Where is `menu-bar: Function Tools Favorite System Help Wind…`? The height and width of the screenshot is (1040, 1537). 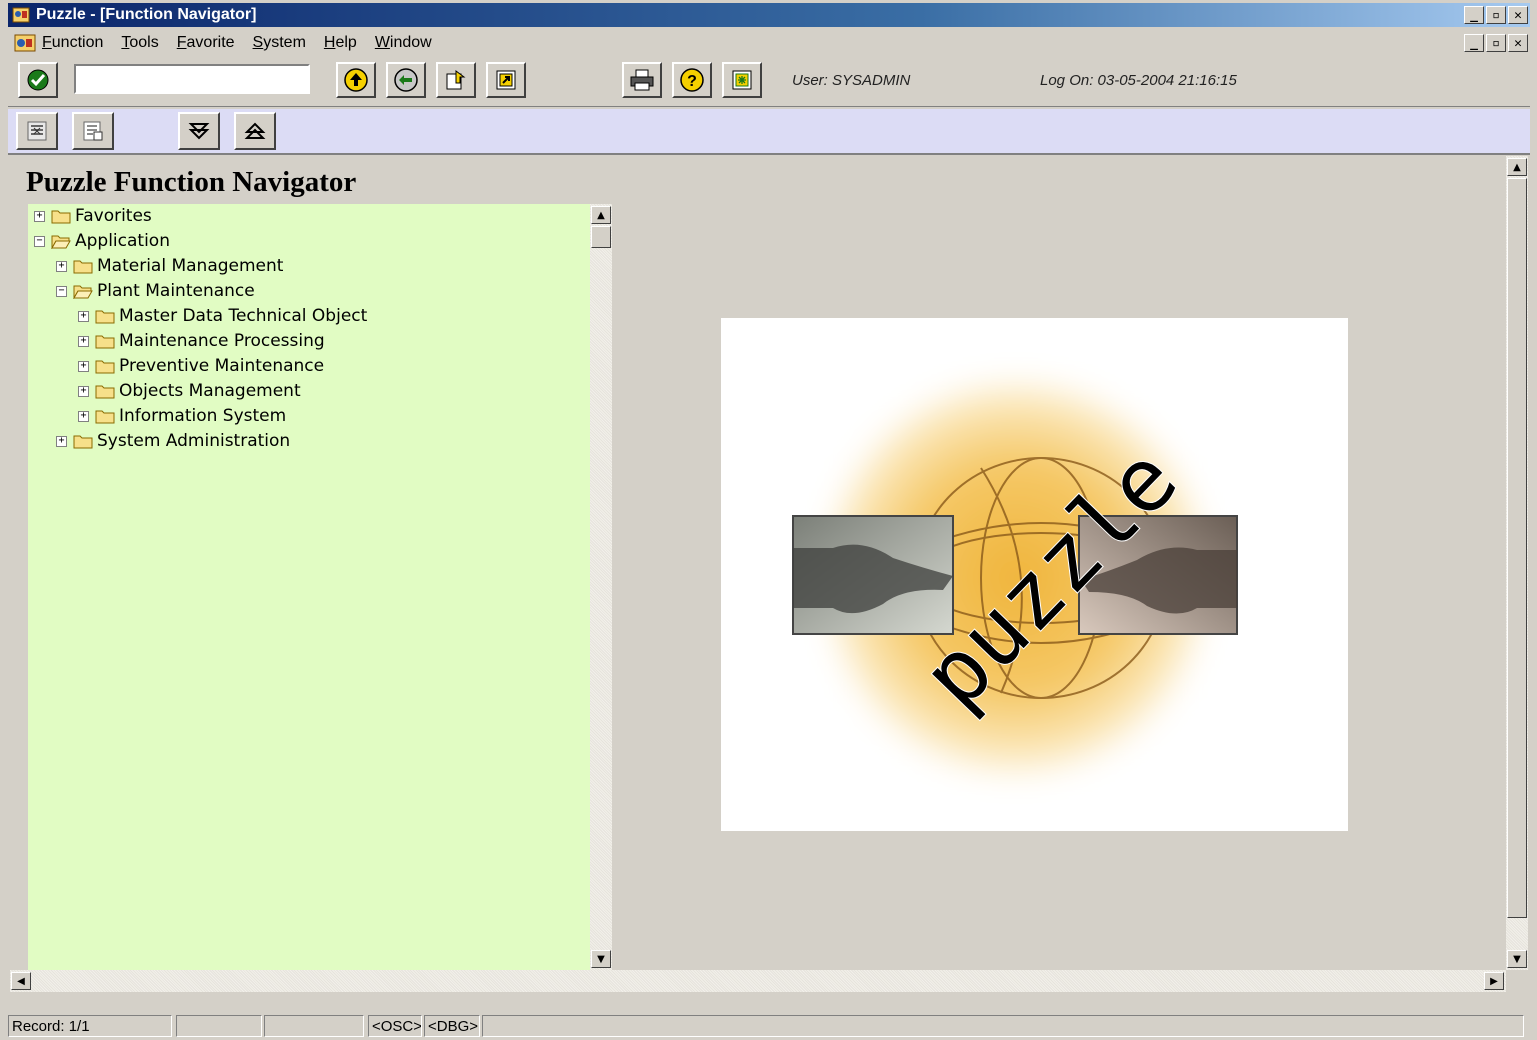 menu-bar: Function Tools Favorite System Help Wind… is located at coordinates (769, 43).